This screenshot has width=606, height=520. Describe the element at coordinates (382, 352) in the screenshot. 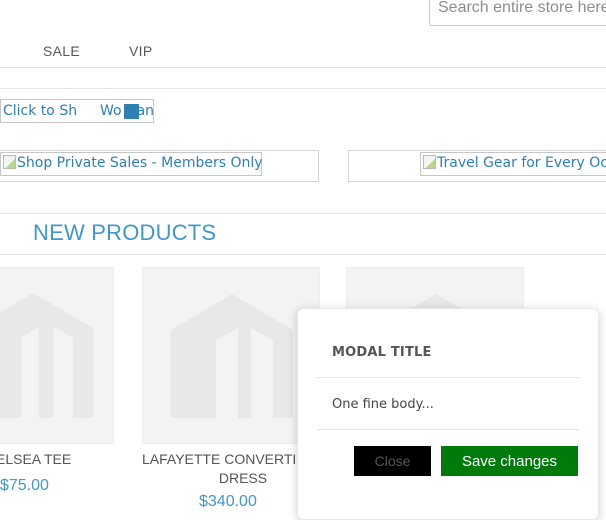

I see `modal-title: MODAL TITLE` at that location.